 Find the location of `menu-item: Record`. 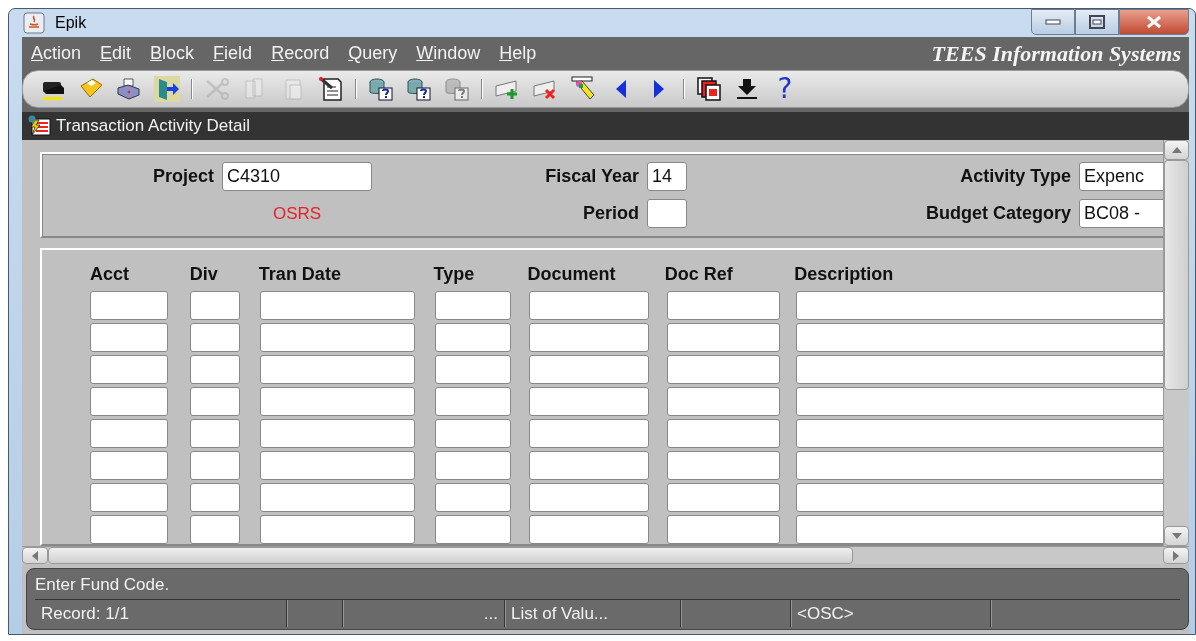

menu-item: Record is located at coordinates (300, 53).